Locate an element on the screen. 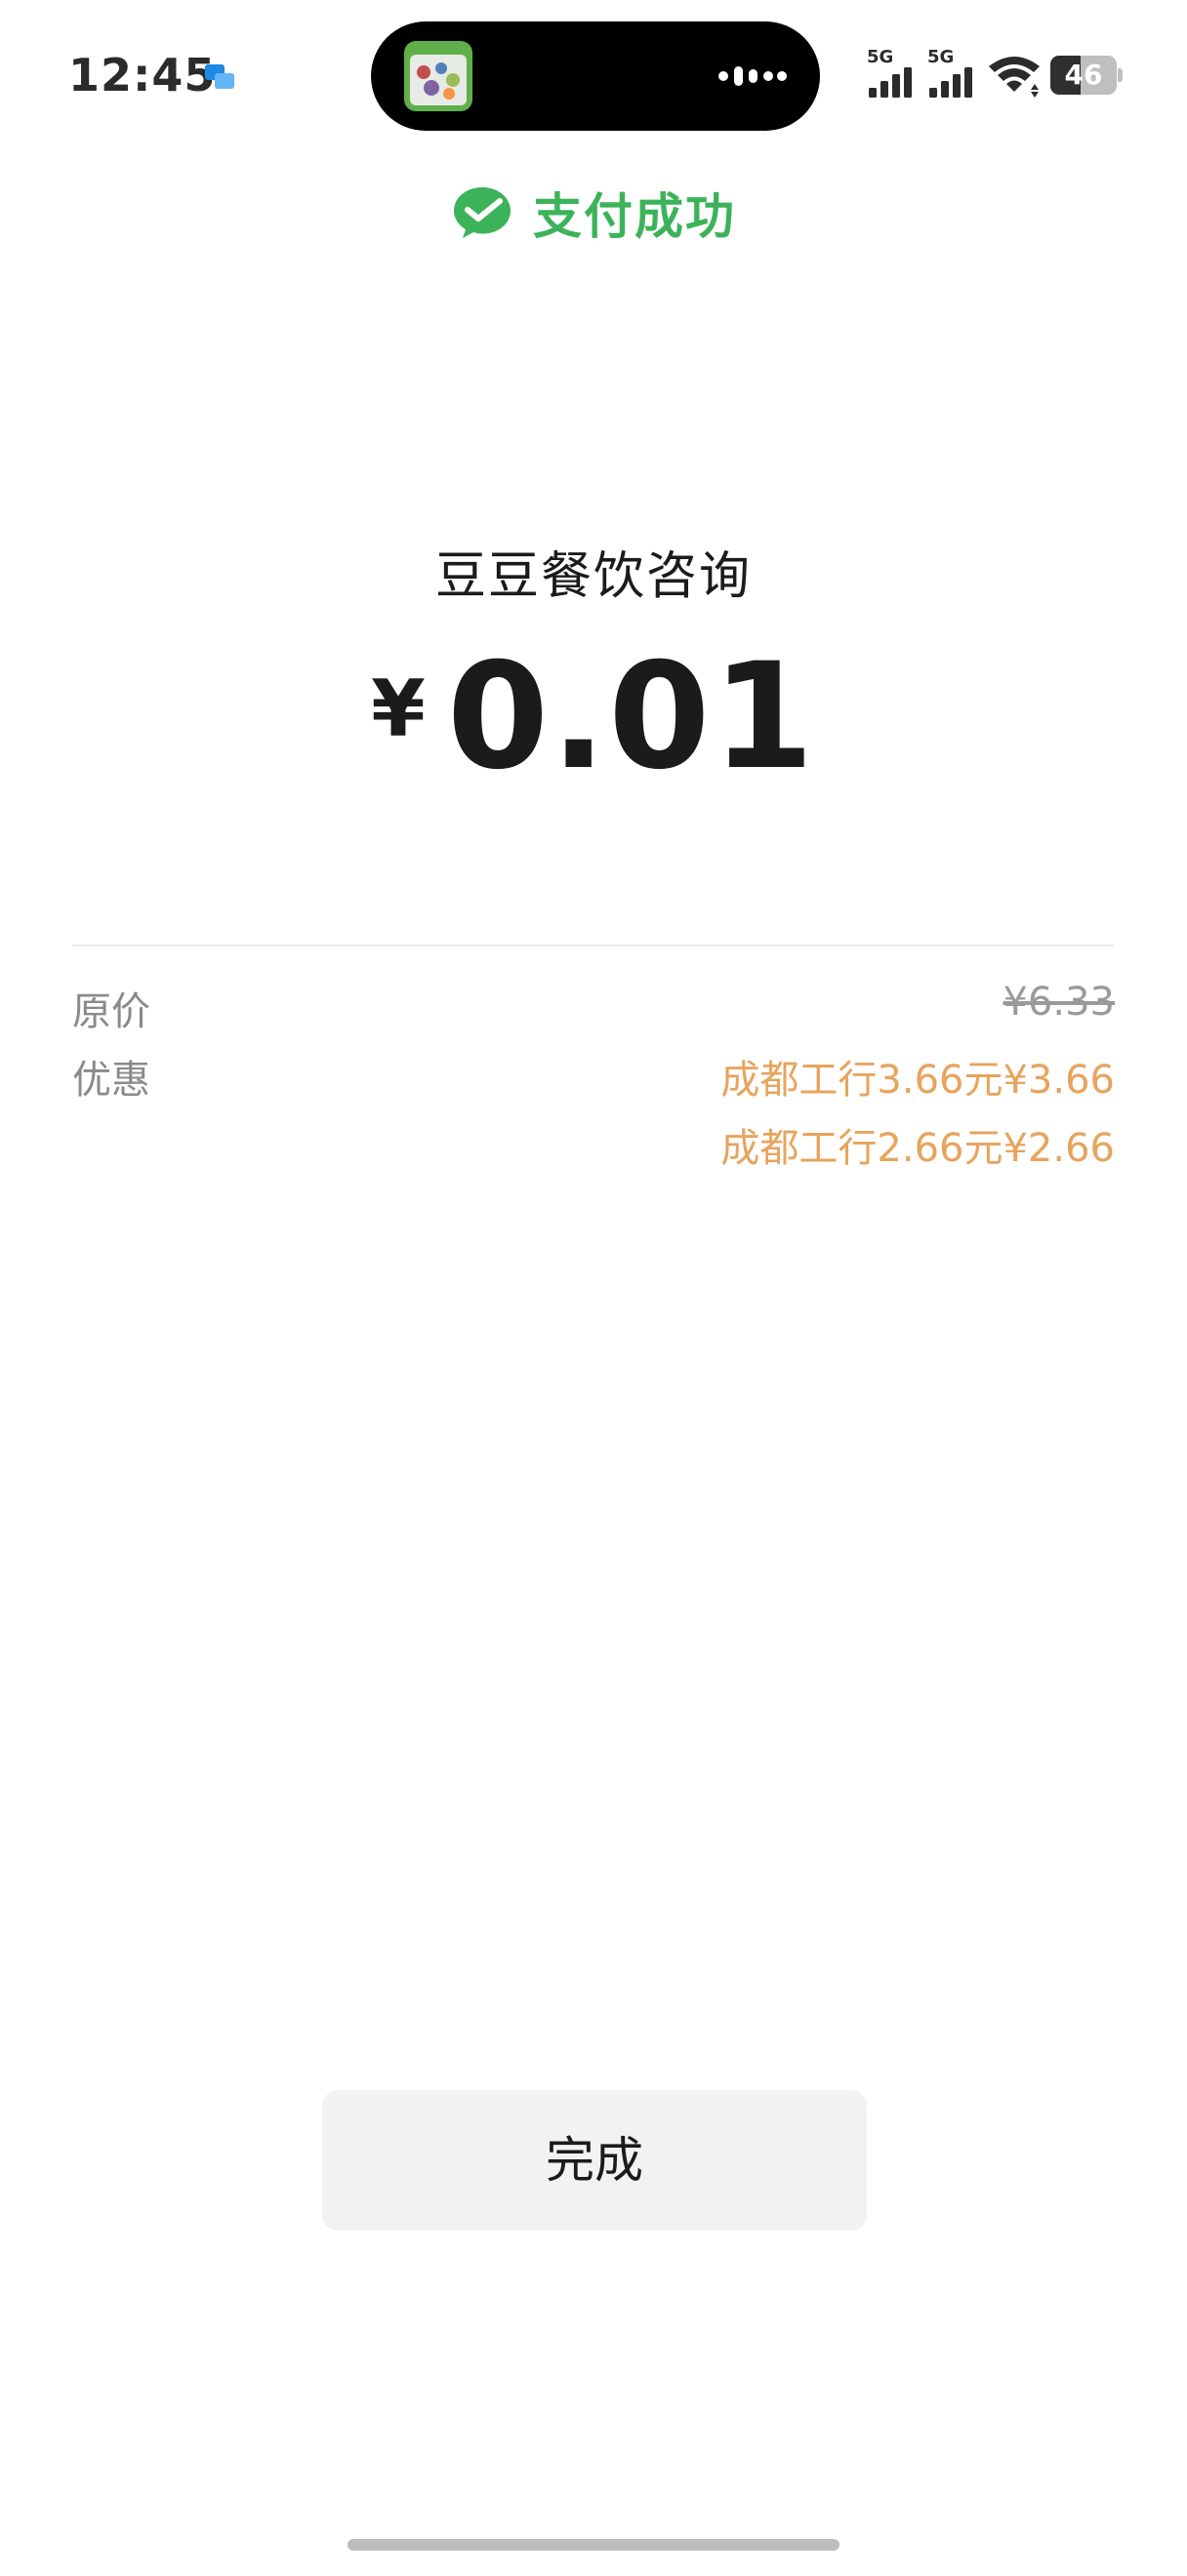 Image resolution: width=1187 pixels, height=2576 pixels. dynamic-island is located at coordinates (595, 76).